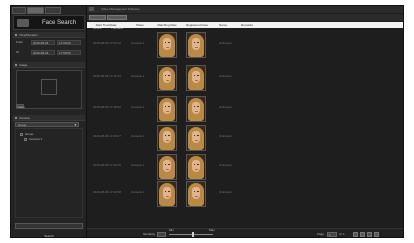  I want to click on section-camera: Camera, so click(49, 118).